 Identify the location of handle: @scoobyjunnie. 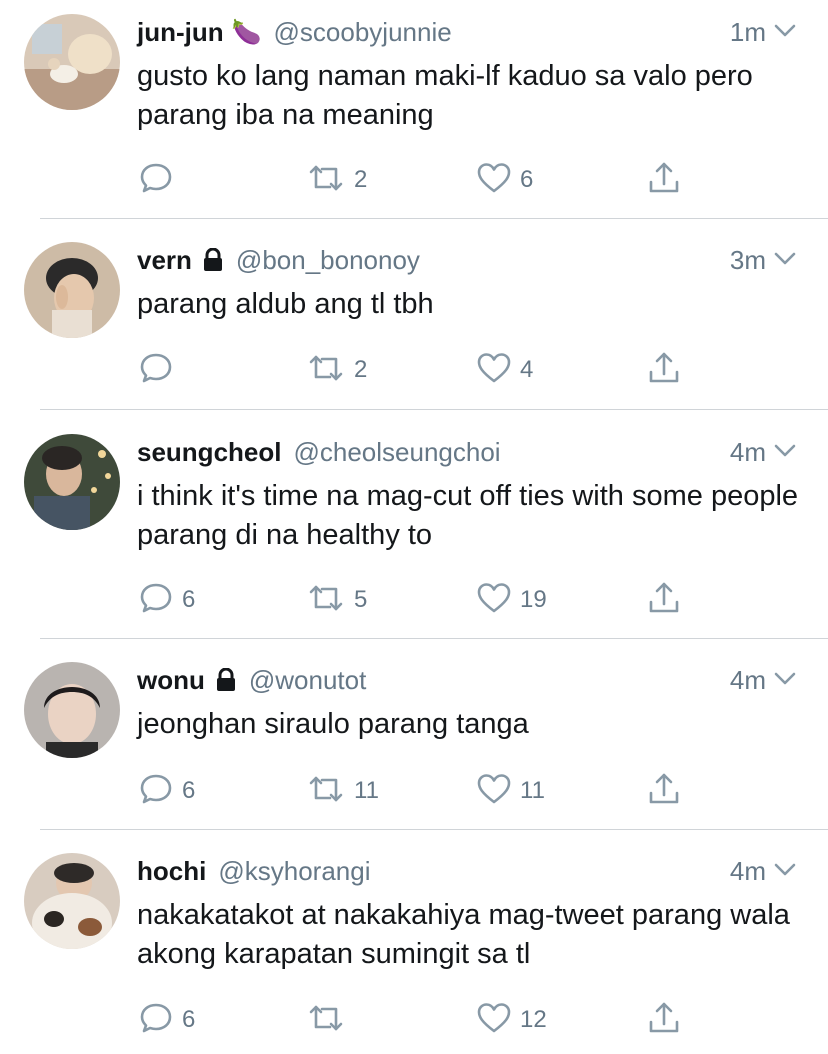
(363, 32).